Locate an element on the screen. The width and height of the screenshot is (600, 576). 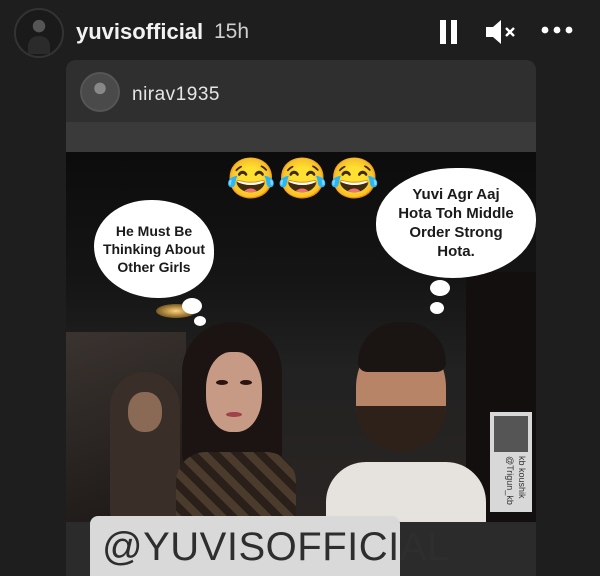
back-seat-person is located at coordinates (145, 447).